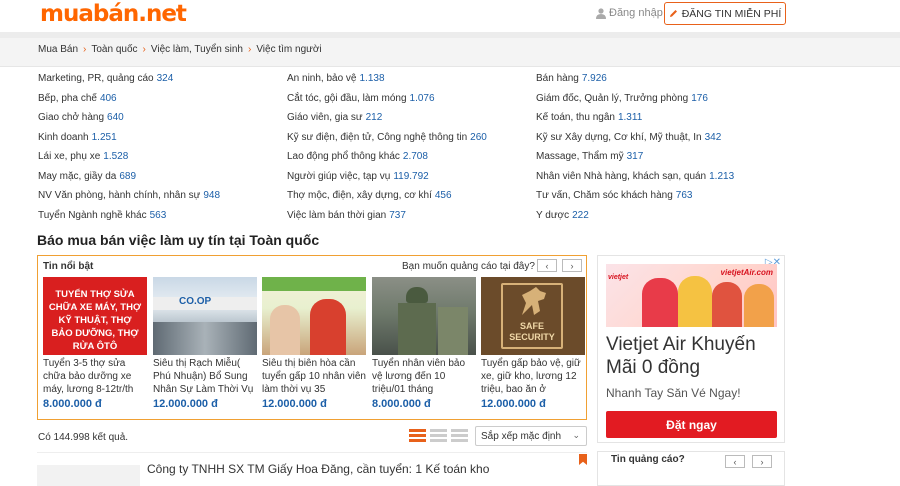 The width and height of the screenshot is (900, 486). I want to click on category-count: 7.926, so click(594, 78).